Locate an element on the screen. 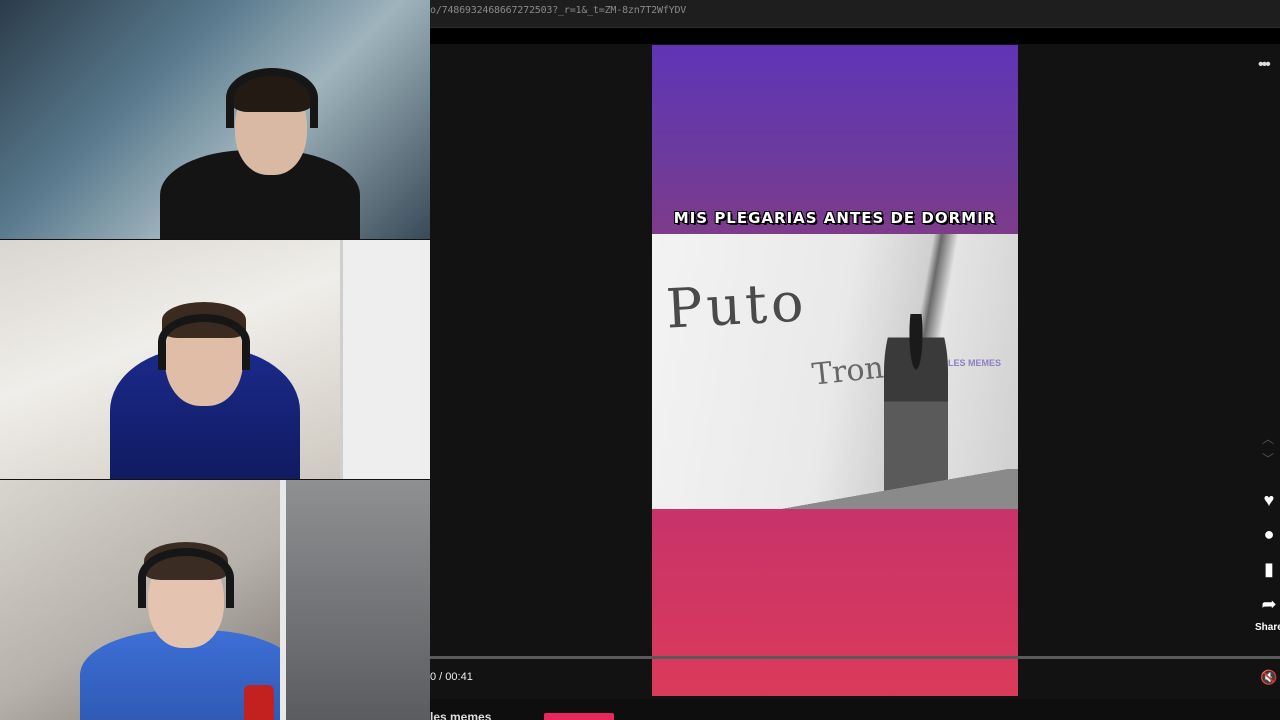 The height and width of the screenshot is (720, 1280). graffiti-text-2: Tron is located at coordinates (848, 371).